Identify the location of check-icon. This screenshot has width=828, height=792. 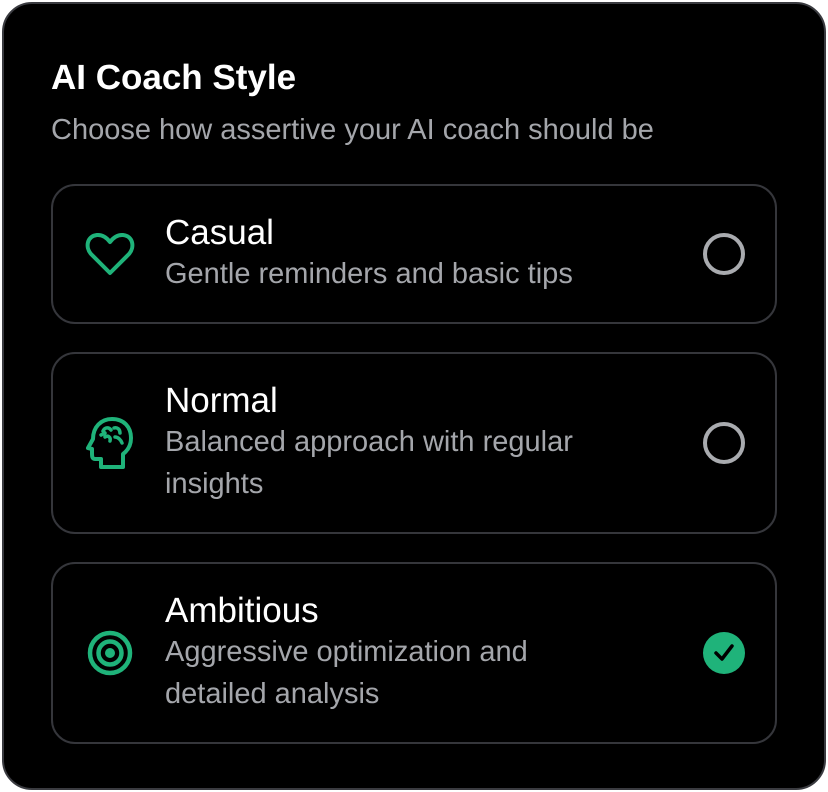
(724, 653).